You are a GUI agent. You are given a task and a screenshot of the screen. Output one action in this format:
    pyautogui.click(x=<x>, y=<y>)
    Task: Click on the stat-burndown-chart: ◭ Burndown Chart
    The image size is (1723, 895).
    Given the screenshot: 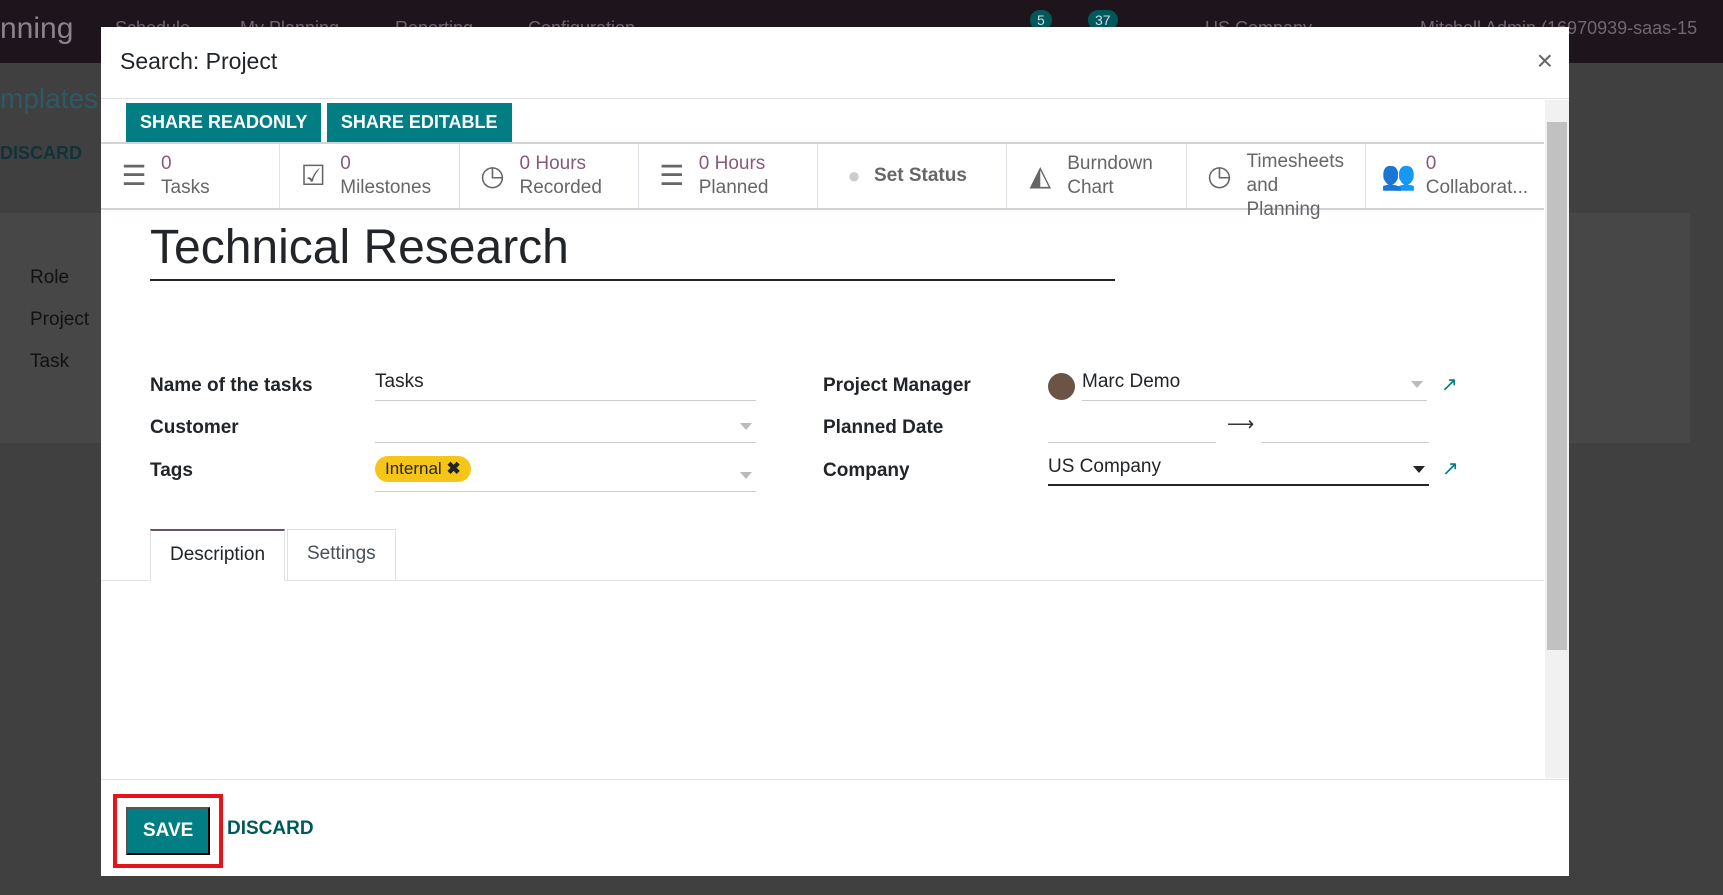 What is the action you would take?
    pyautogui.click(x=1097, y=176)
    